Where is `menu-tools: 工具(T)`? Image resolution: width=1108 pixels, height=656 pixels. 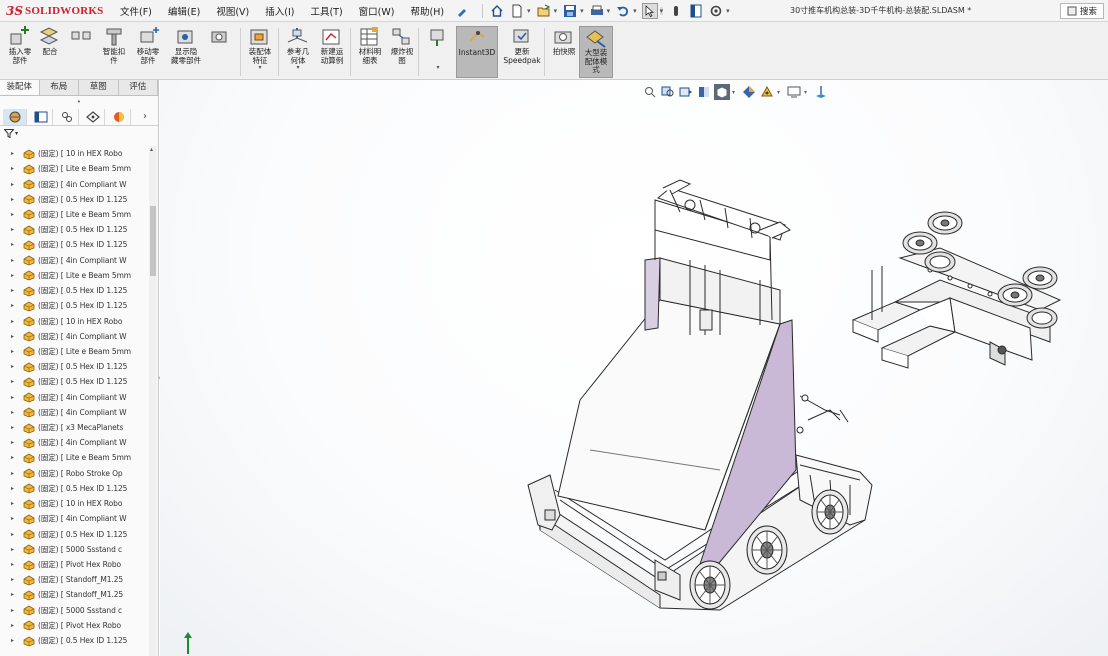 menu-tools: 工具(T) is located at coordinates (326, 11).